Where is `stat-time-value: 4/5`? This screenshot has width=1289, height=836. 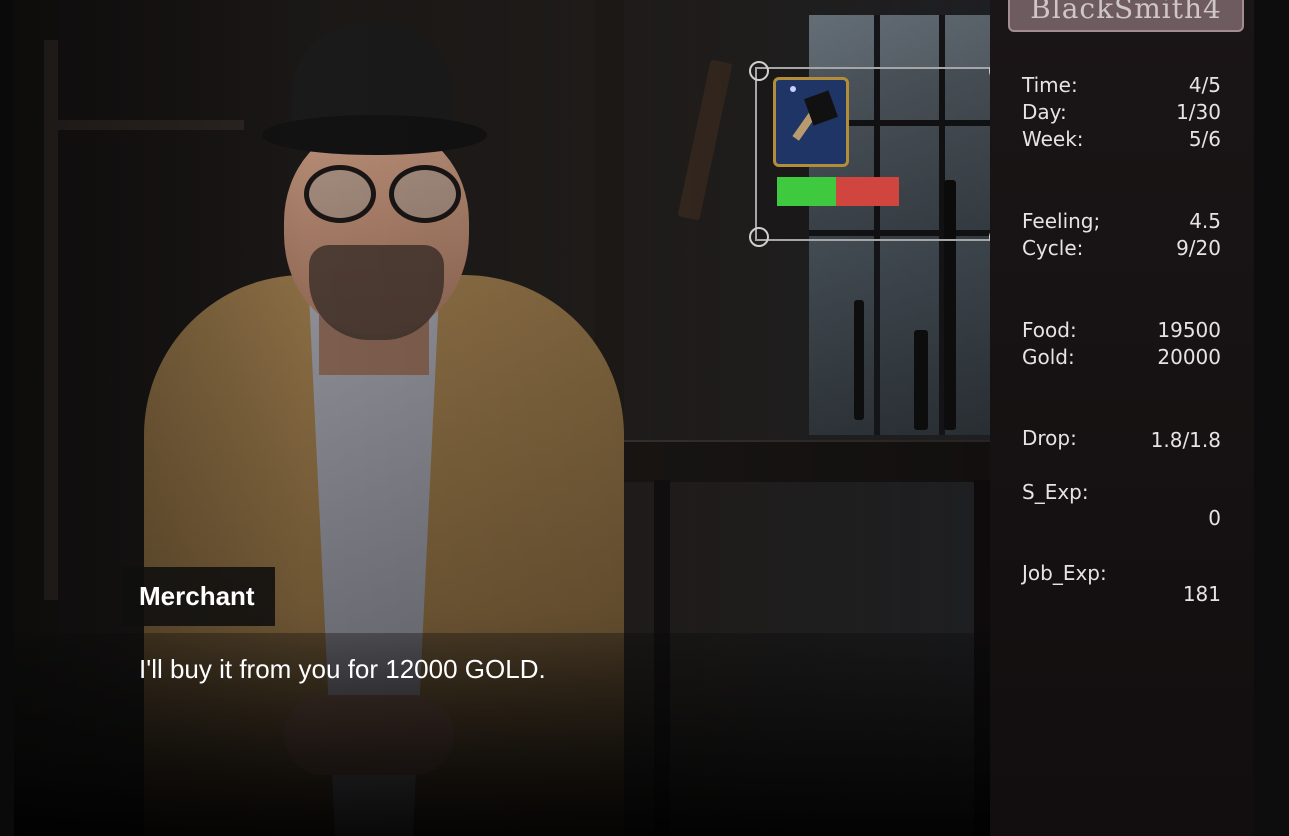
stat-time-value: 4/5 is located at coordinates (1204, 85).